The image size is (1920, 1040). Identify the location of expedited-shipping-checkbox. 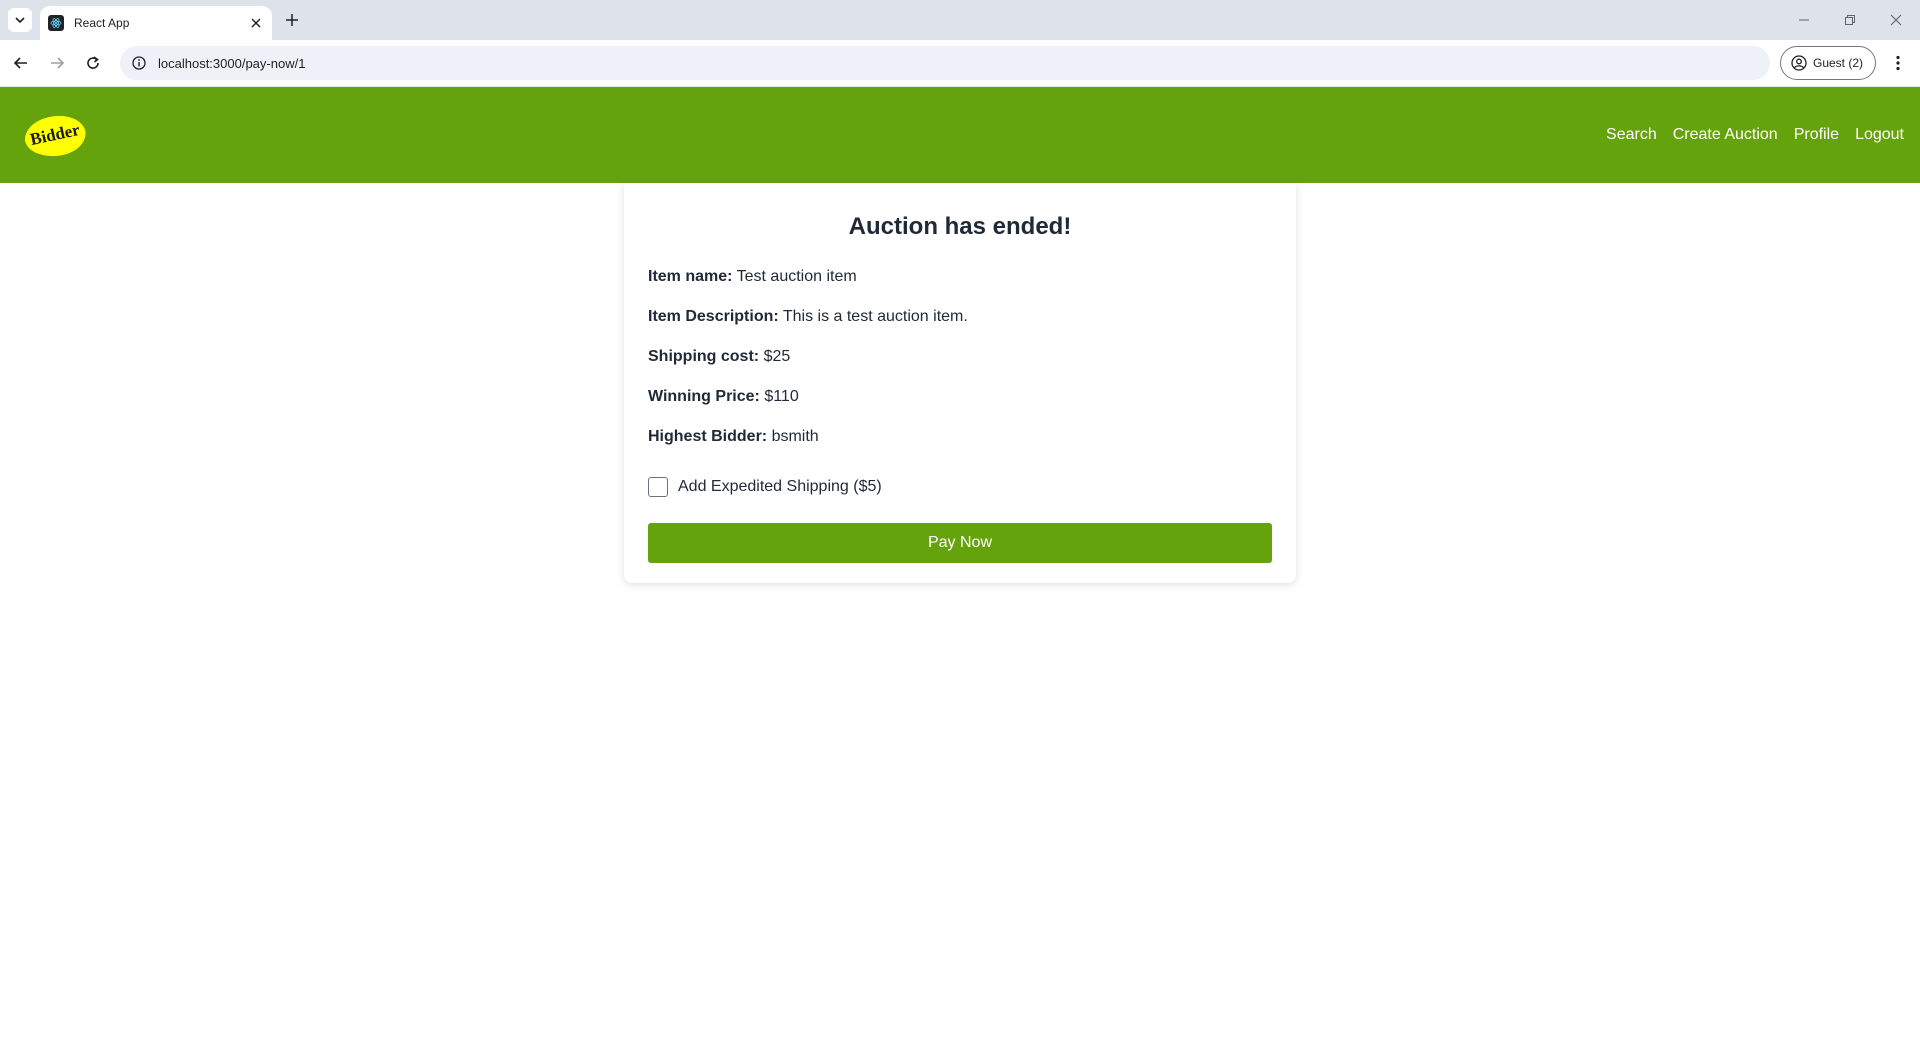
(658, 487).